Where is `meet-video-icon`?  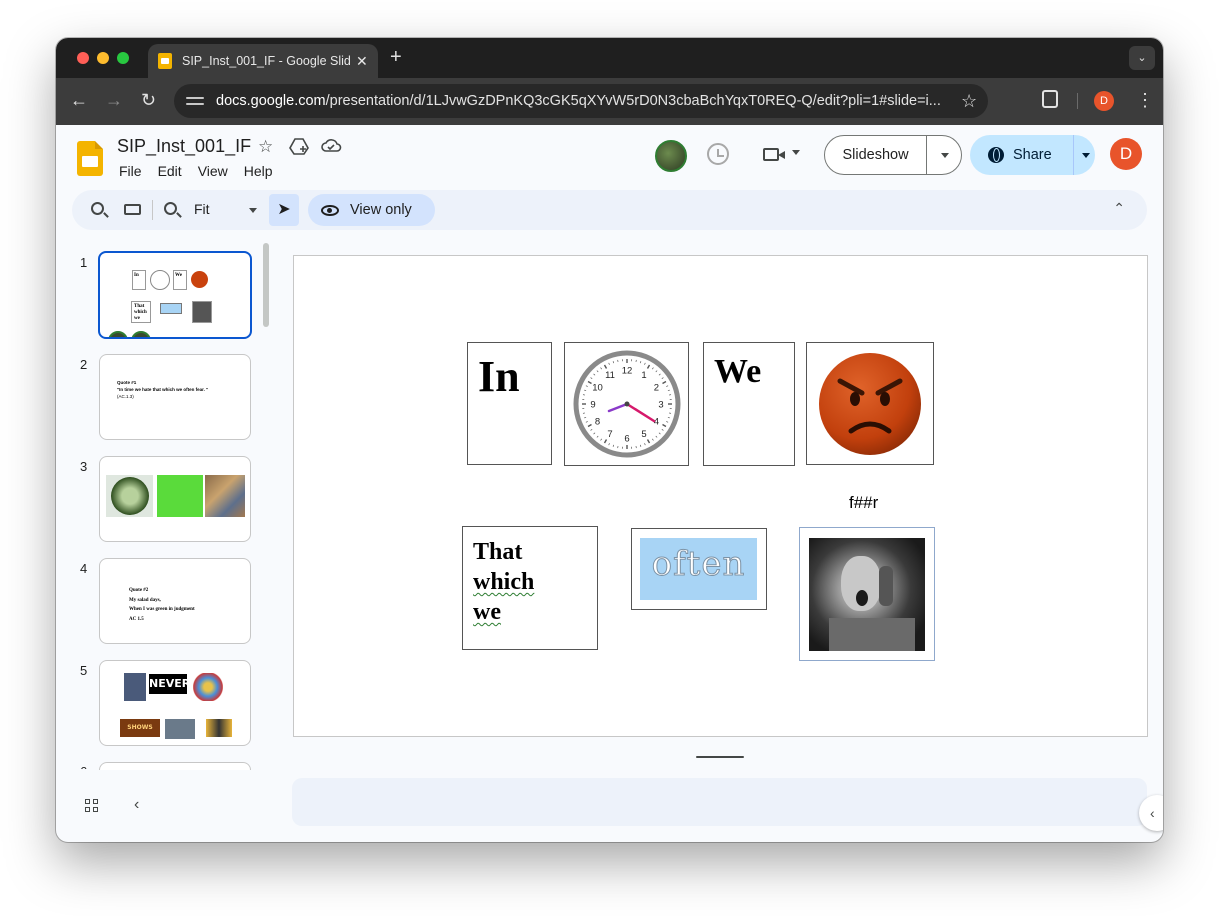 meet-video-icon is located at coordinates (774, 154).